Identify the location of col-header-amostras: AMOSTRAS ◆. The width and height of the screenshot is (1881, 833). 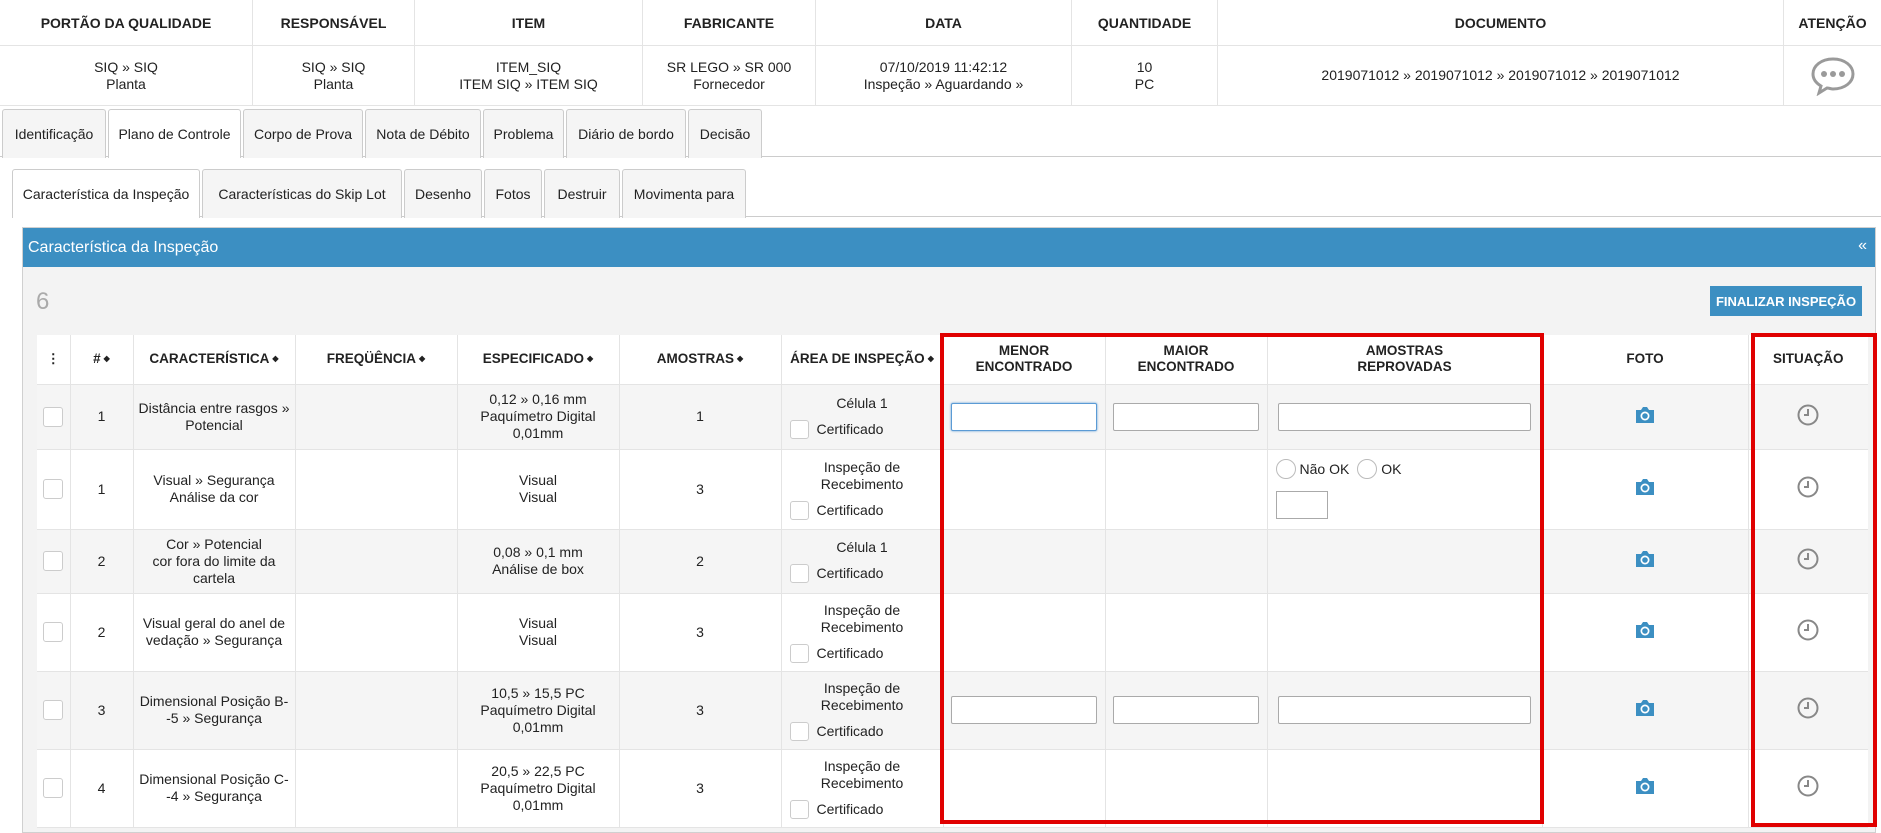
(700, 360).